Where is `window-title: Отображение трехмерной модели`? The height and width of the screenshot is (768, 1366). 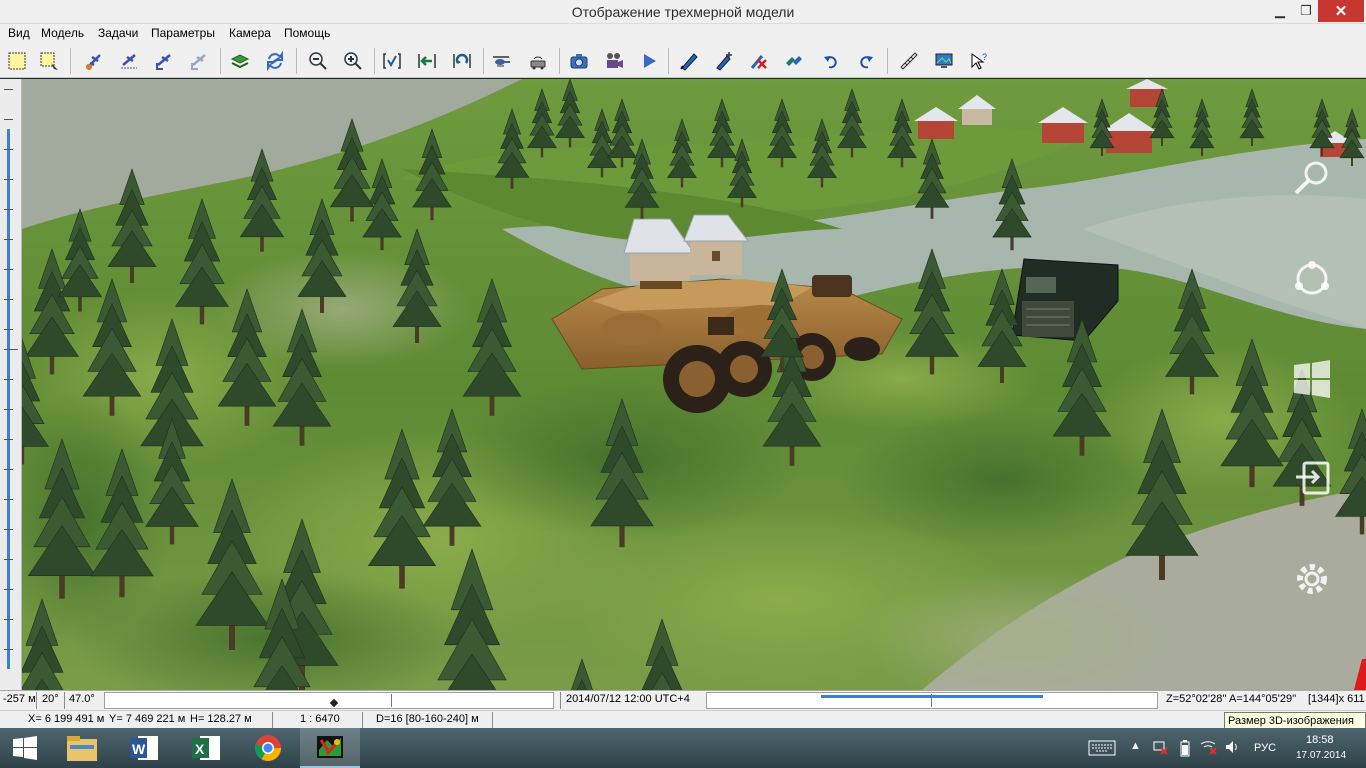
window-title: Отображение трехмерной модели is located at coordinates (683, 12).